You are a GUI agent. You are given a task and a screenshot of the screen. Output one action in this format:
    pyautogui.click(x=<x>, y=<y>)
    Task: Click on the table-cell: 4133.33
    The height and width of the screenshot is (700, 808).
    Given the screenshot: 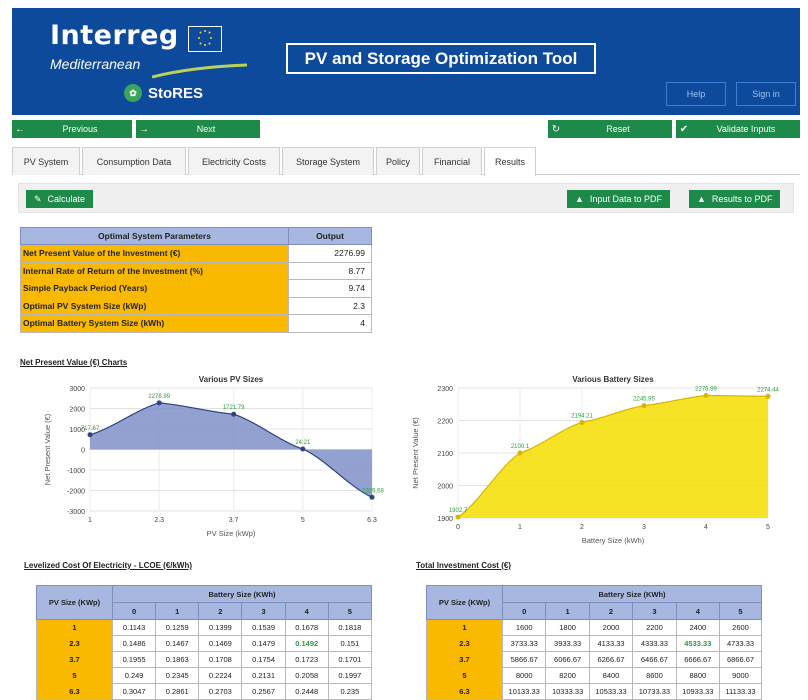 What is the action you would take?
    pyautogui.click(x=611, y=643)
    